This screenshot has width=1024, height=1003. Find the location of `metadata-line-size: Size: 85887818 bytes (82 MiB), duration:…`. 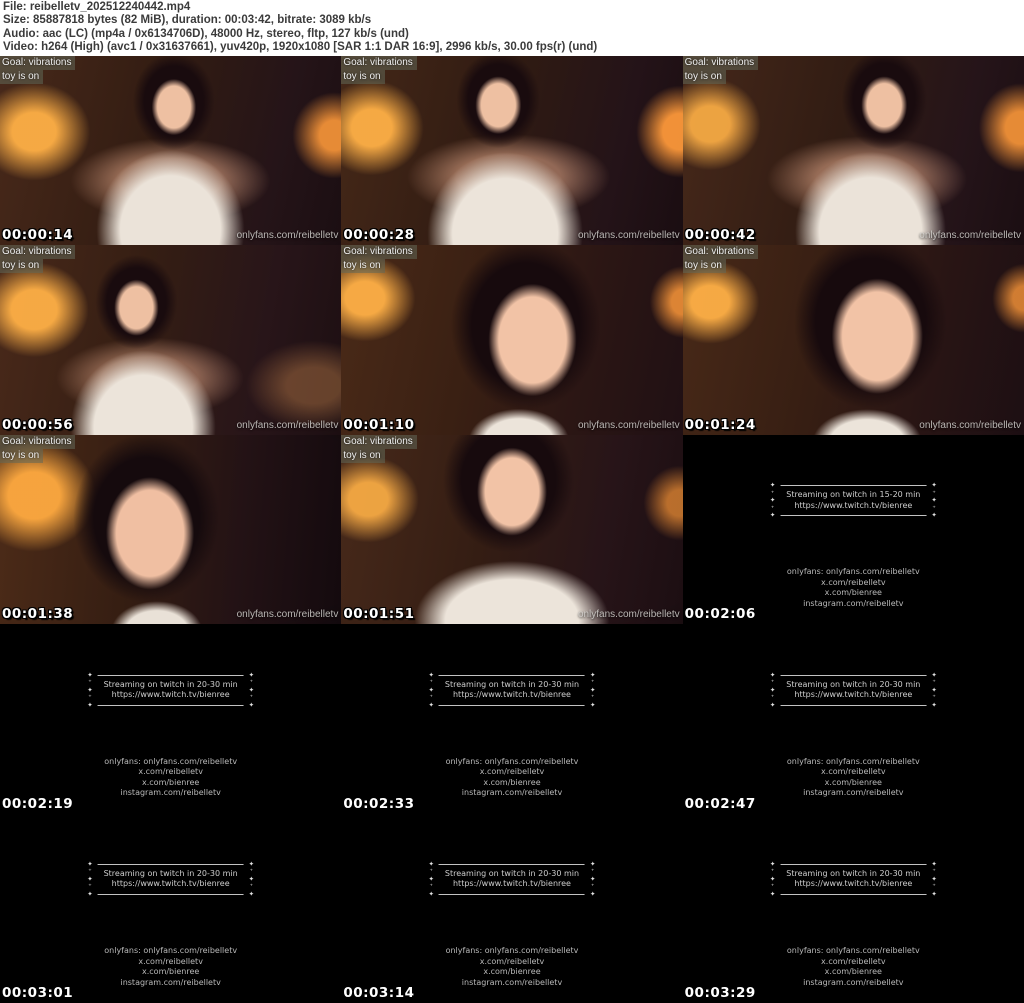

metadata-line-size: Size: 85887818 bytes (82 MiB), duration:… is located at coordinates (187, 20).